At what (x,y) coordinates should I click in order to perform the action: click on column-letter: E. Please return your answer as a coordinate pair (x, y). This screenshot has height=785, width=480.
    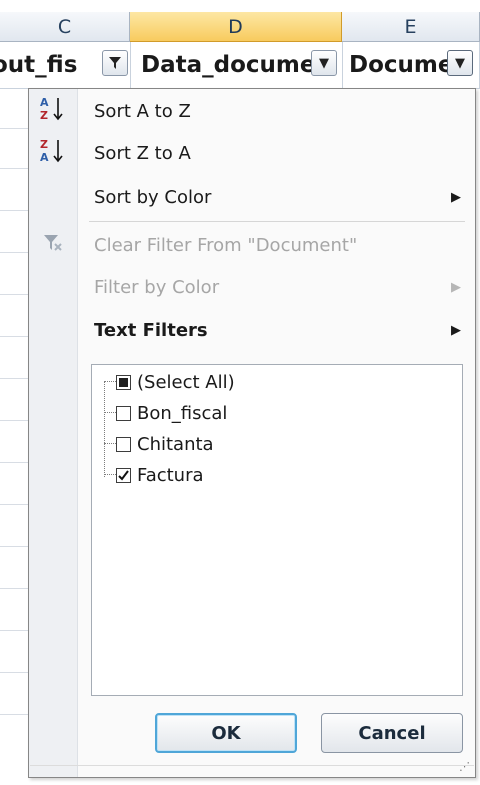
    Looking at the image, I should click on (410, 26).